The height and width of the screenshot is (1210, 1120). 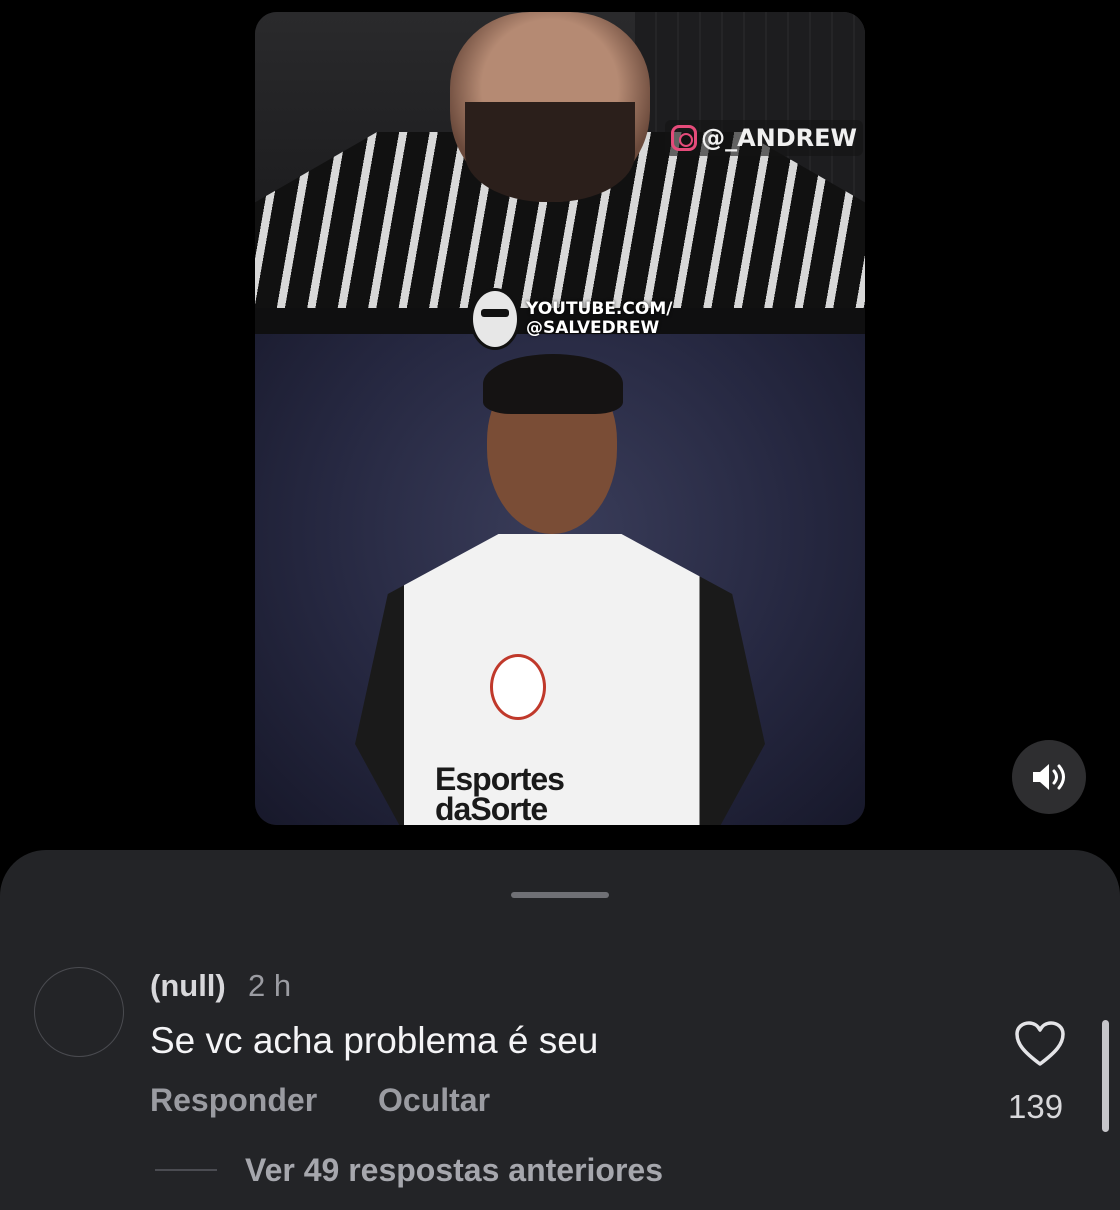 I want to click on volume-button, so click(x=1049, y=777).